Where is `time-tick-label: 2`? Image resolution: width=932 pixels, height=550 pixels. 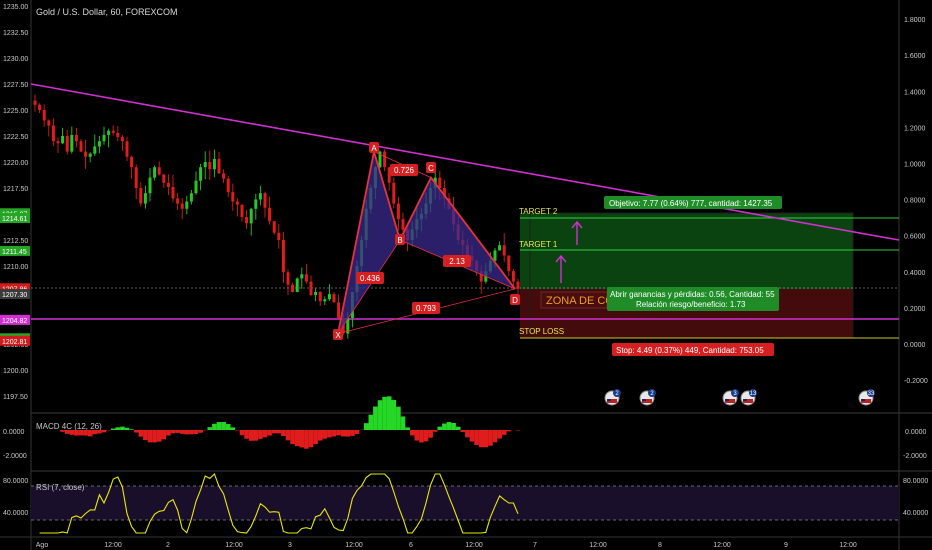 time-tick-label: 2 is located at coordinates (168, 545).